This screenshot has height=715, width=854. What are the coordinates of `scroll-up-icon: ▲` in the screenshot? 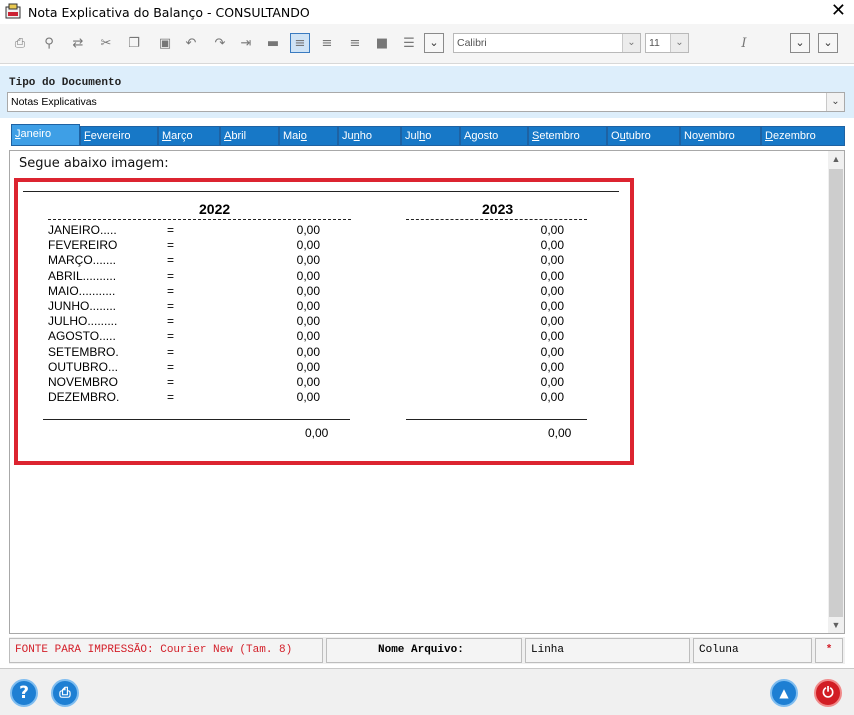 It's located at (836, 159).